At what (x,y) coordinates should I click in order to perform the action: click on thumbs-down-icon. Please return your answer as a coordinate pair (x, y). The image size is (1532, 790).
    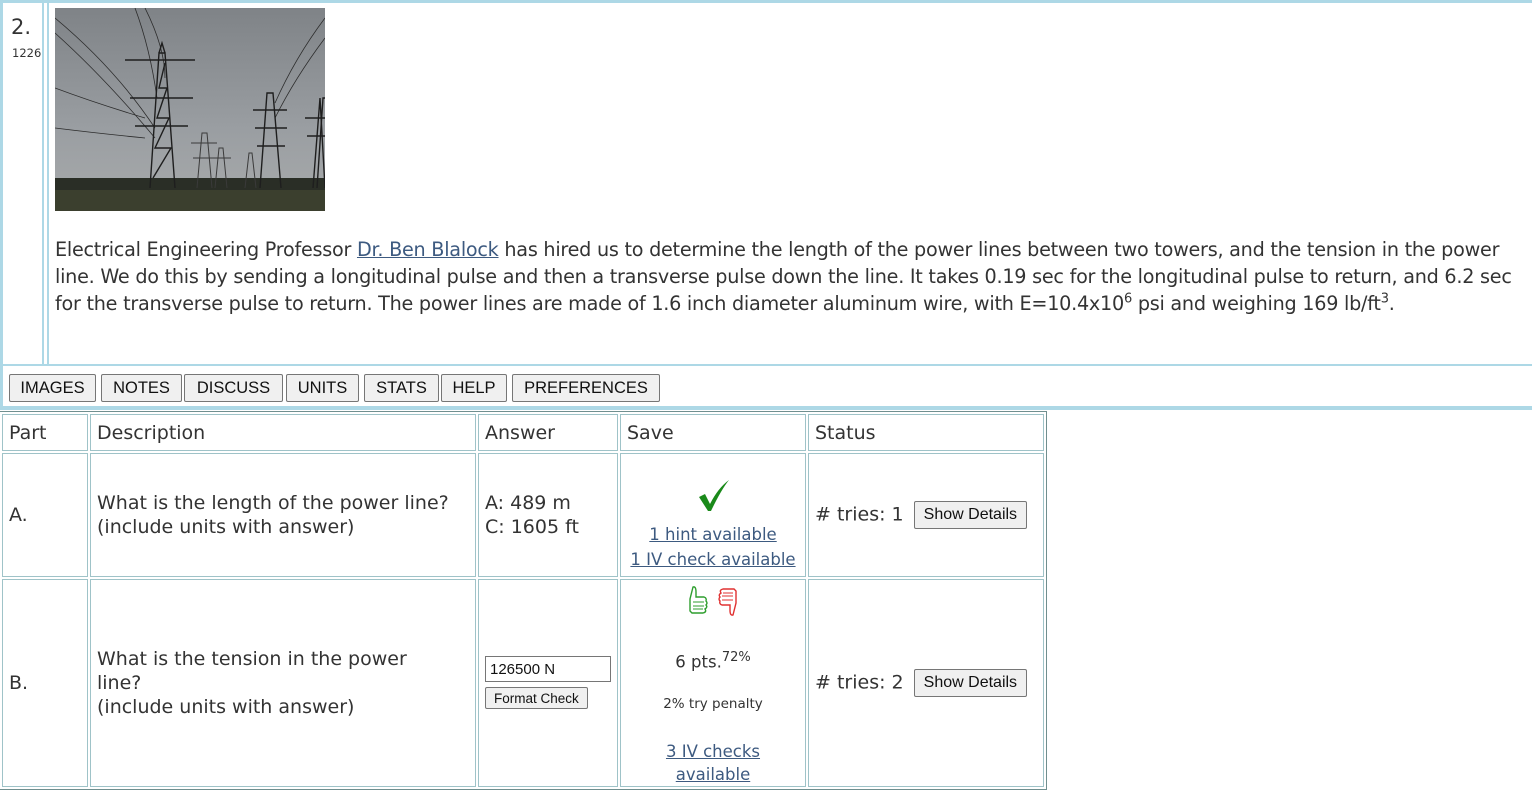
    Looking at the image, I should click on (729, 605).